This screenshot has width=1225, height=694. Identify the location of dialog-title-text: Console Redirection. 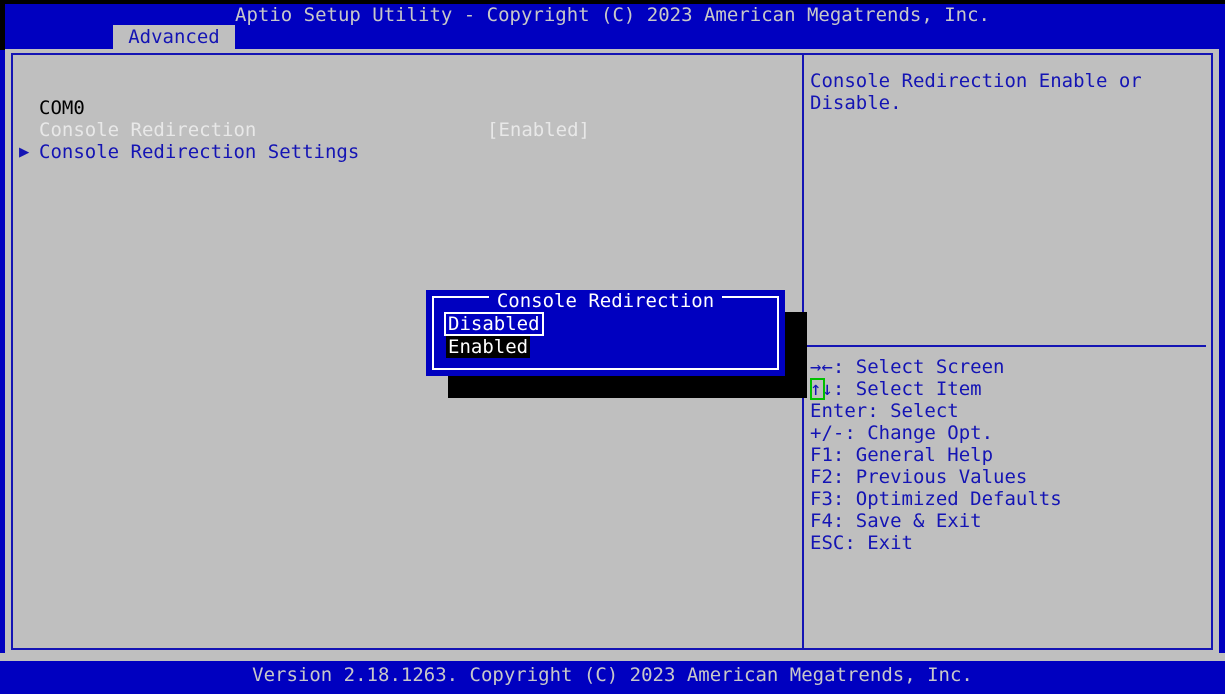
(605, 301).